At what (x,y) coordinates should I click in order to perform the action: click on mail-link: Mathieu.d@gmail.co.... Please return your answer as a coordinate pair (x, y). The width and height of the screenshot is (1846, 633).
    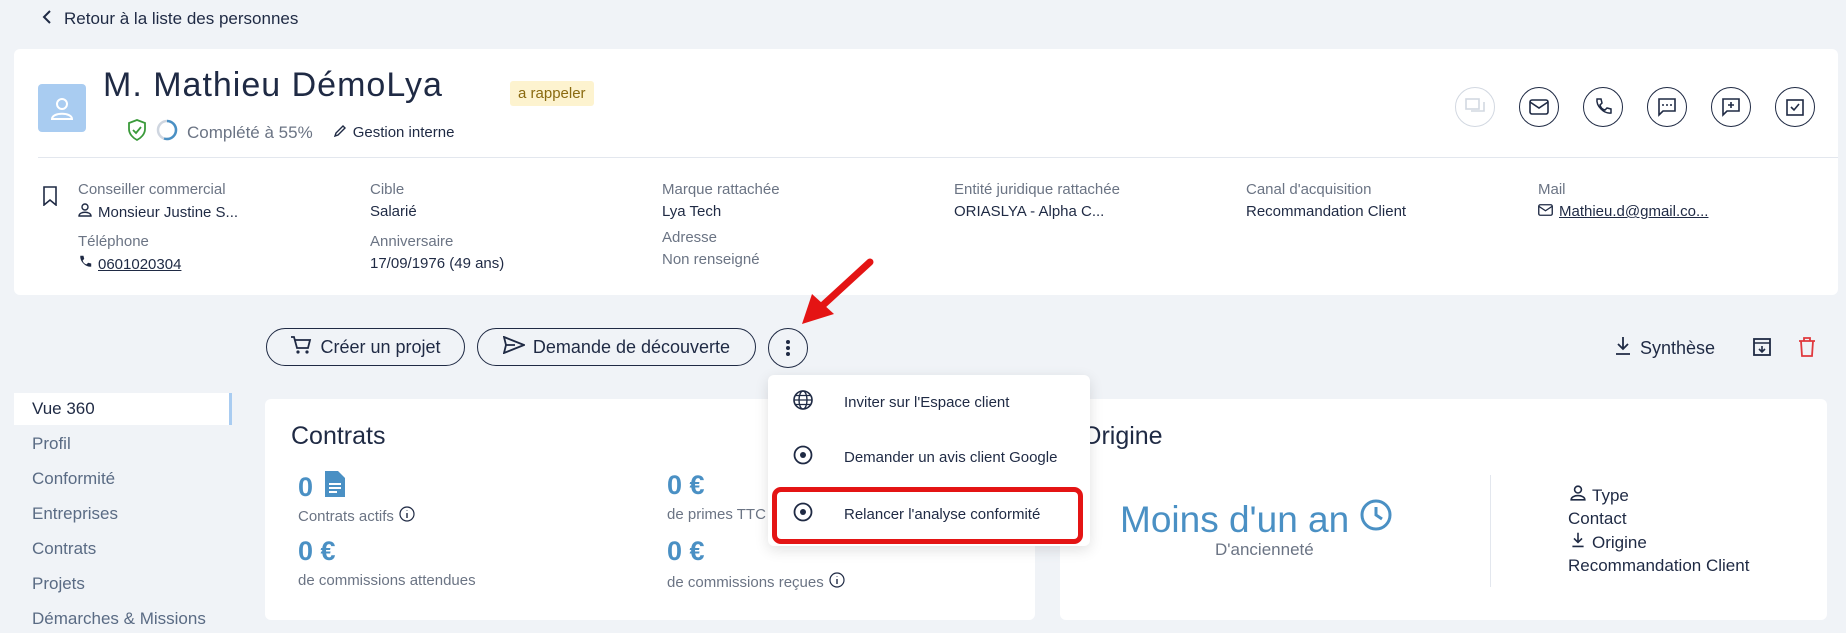
    Looking at the image, I should click on (1633, 211).